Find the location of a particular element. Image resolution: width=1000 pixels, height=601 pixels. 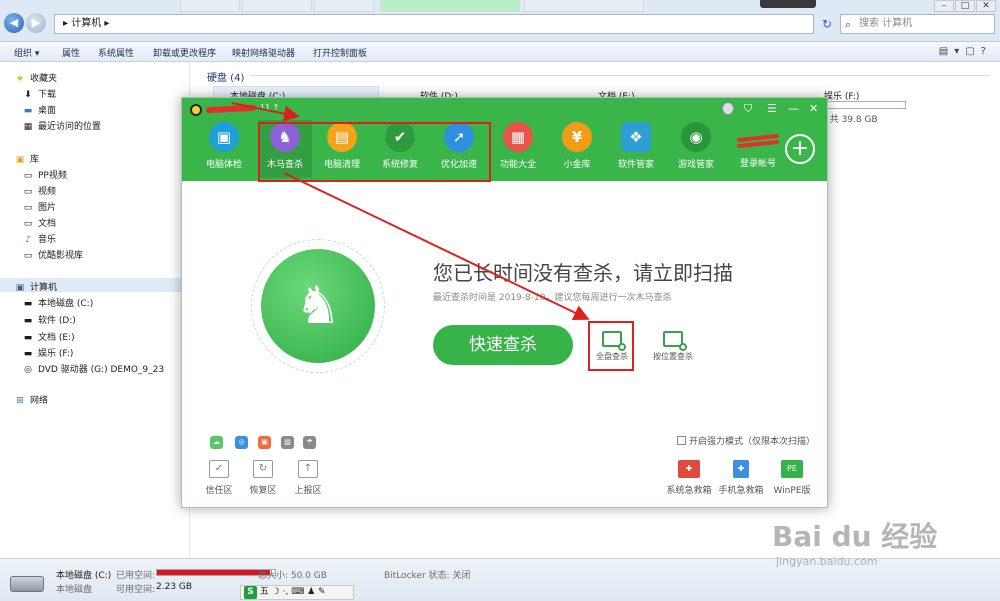

location-scan-button: 按位置查杀 is located at coordinates (673, 346).